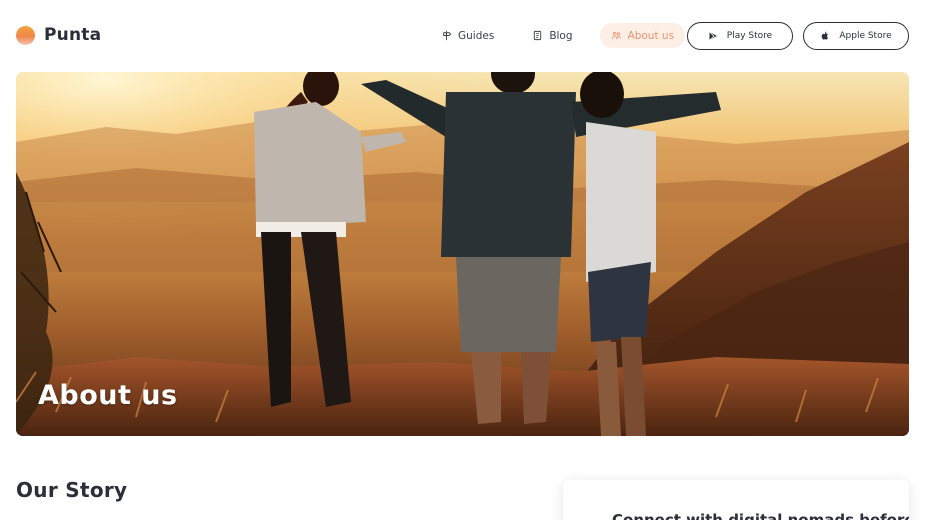 This screenshot has width=925, height=520. Describe the element at coordinates (538, 35) in the screenshot. I see `notebook-icon` at that location.